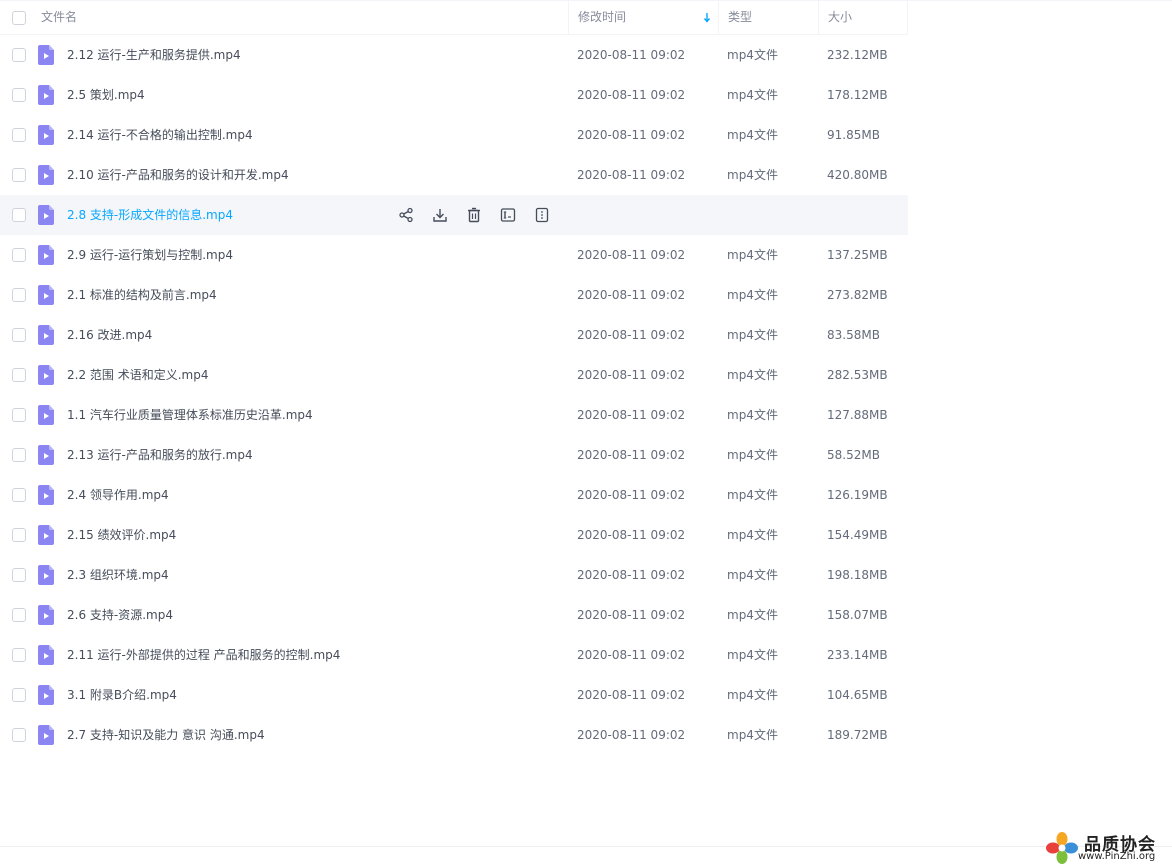 The image size is (1172, 868). Describe the element at coordinates (643, 17) in the screenshot. I see `header-time: 修改时间` at that location.